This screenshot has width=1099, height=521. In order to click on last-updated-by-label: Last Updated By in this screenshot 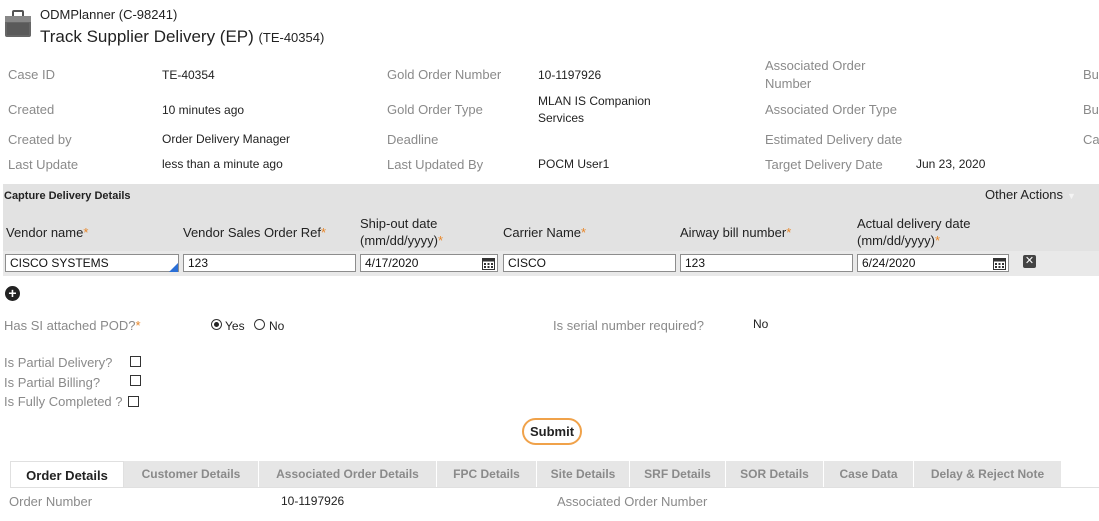, I will do `click(435, 164)`.